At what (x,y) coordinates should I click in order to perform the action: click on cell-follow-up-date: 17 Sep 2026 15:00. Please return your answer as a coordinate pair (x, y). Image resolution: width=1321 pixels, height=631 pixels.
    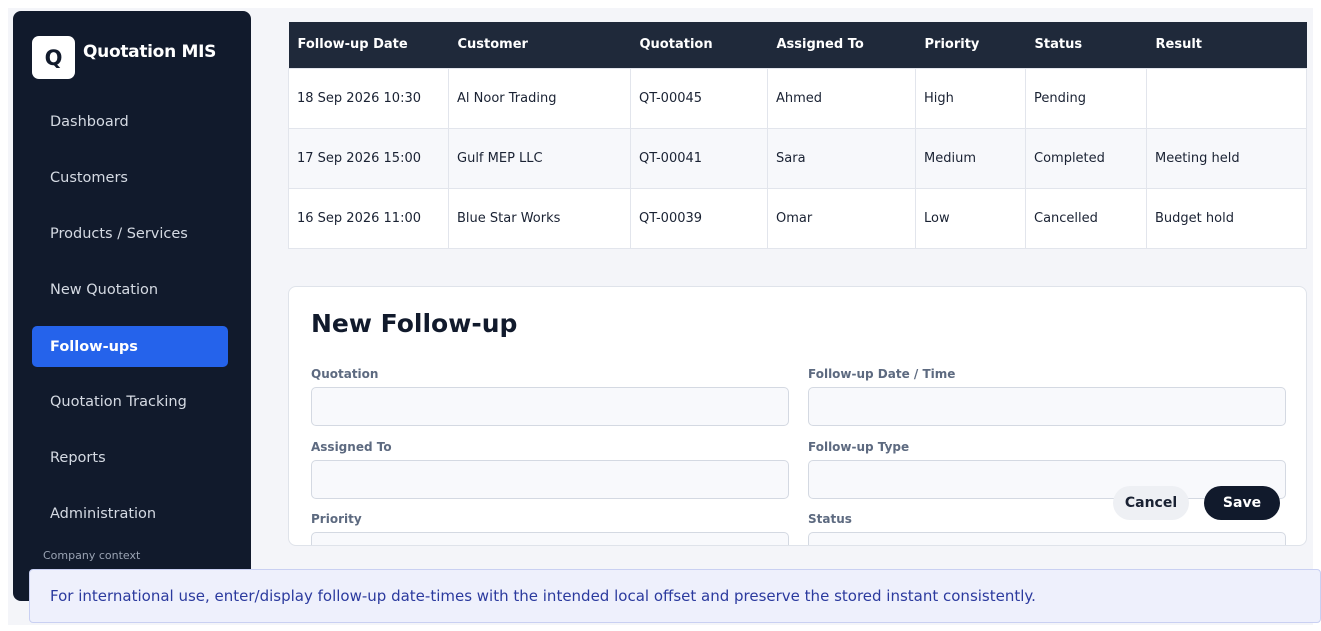
    Looking at the image, I should click on (368, 158).